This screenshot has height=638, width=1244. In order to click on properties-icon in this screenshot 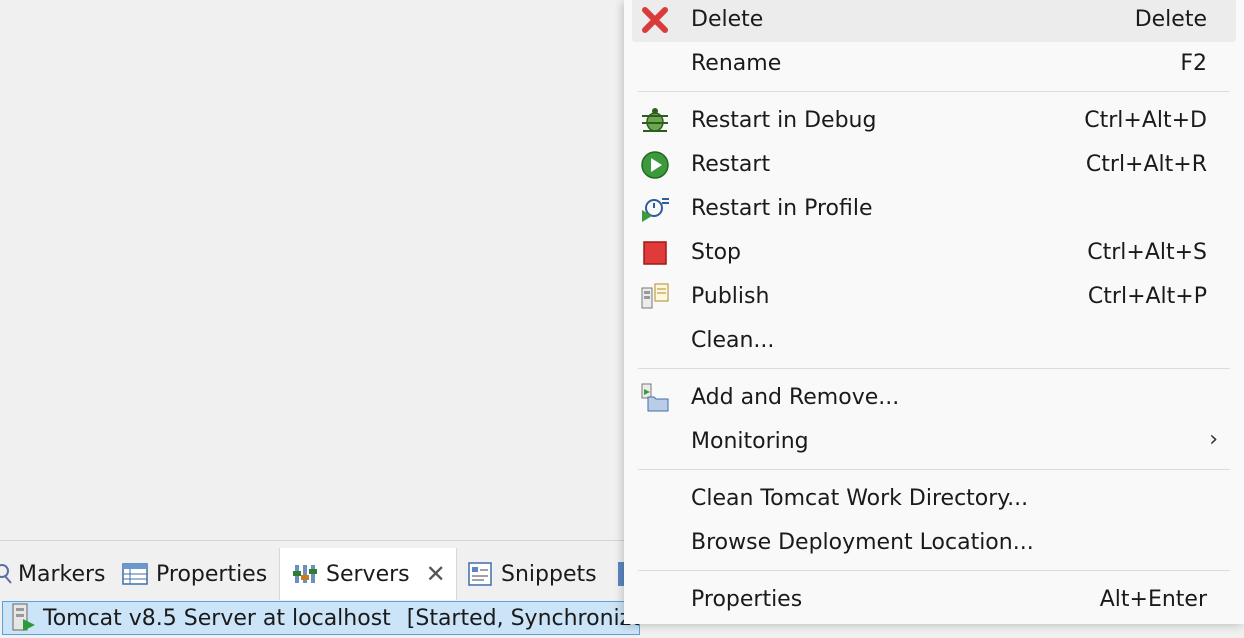, I will do `click(135, 574)`.